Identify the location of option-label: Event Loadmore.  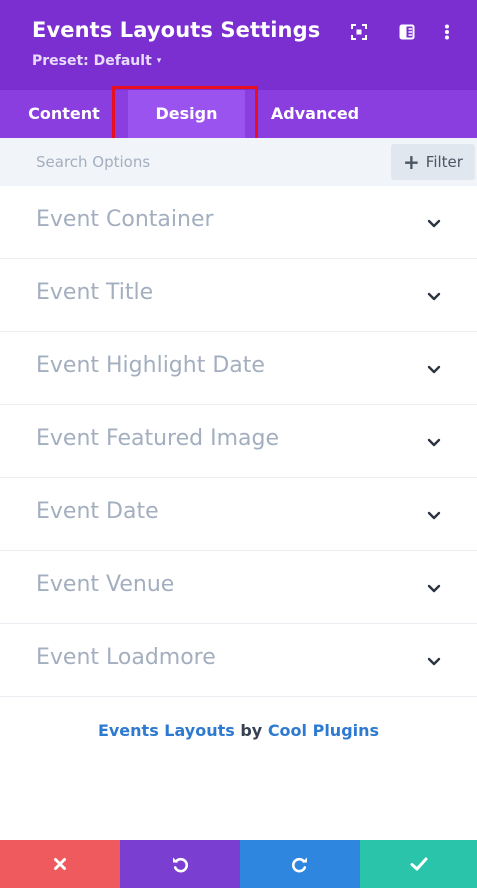
(126, 657).